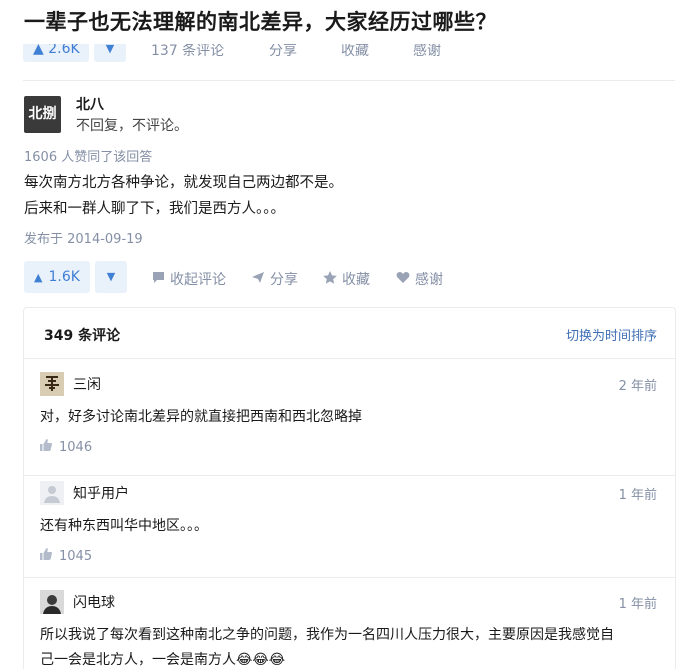 The width and height of the screenshot is (678, 669). What do you see at coordinates (201, 417) in the screenshot?
I see `comment-text: 对，好多讨论南北差异的就直接把西南和西北忽略掉` at bounding box center [201, 417].